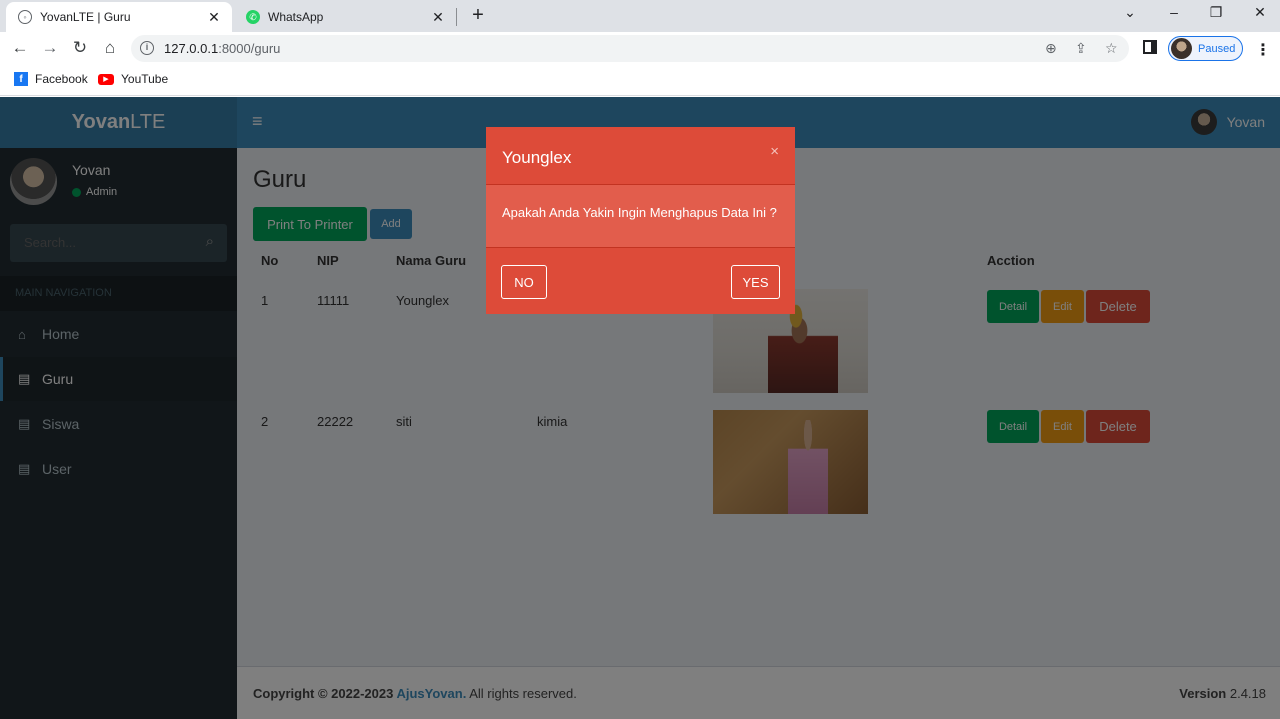 The height and width of the screenshot is (719, 1280). I want to click on close-icon: ×, so click(774, 151).